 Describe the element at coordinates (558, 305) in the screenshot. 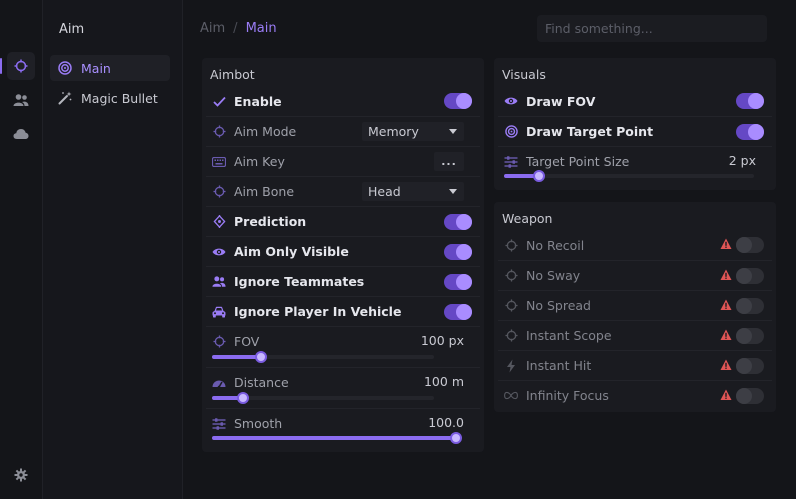

I see `no-spread-label: No Spread` at that location.